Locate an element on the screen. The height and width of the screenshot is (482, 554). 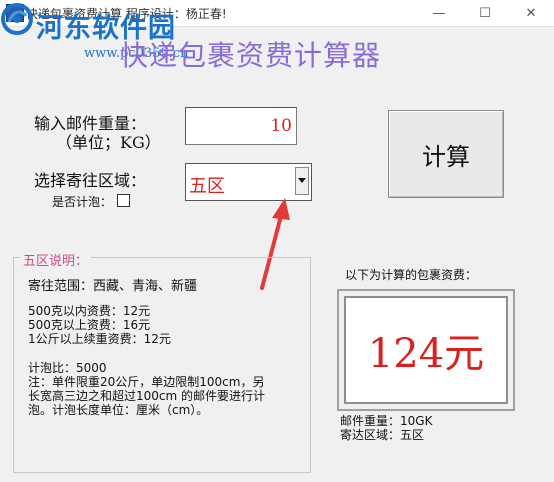
foam-checkbox is located at coordinates (123, 200).